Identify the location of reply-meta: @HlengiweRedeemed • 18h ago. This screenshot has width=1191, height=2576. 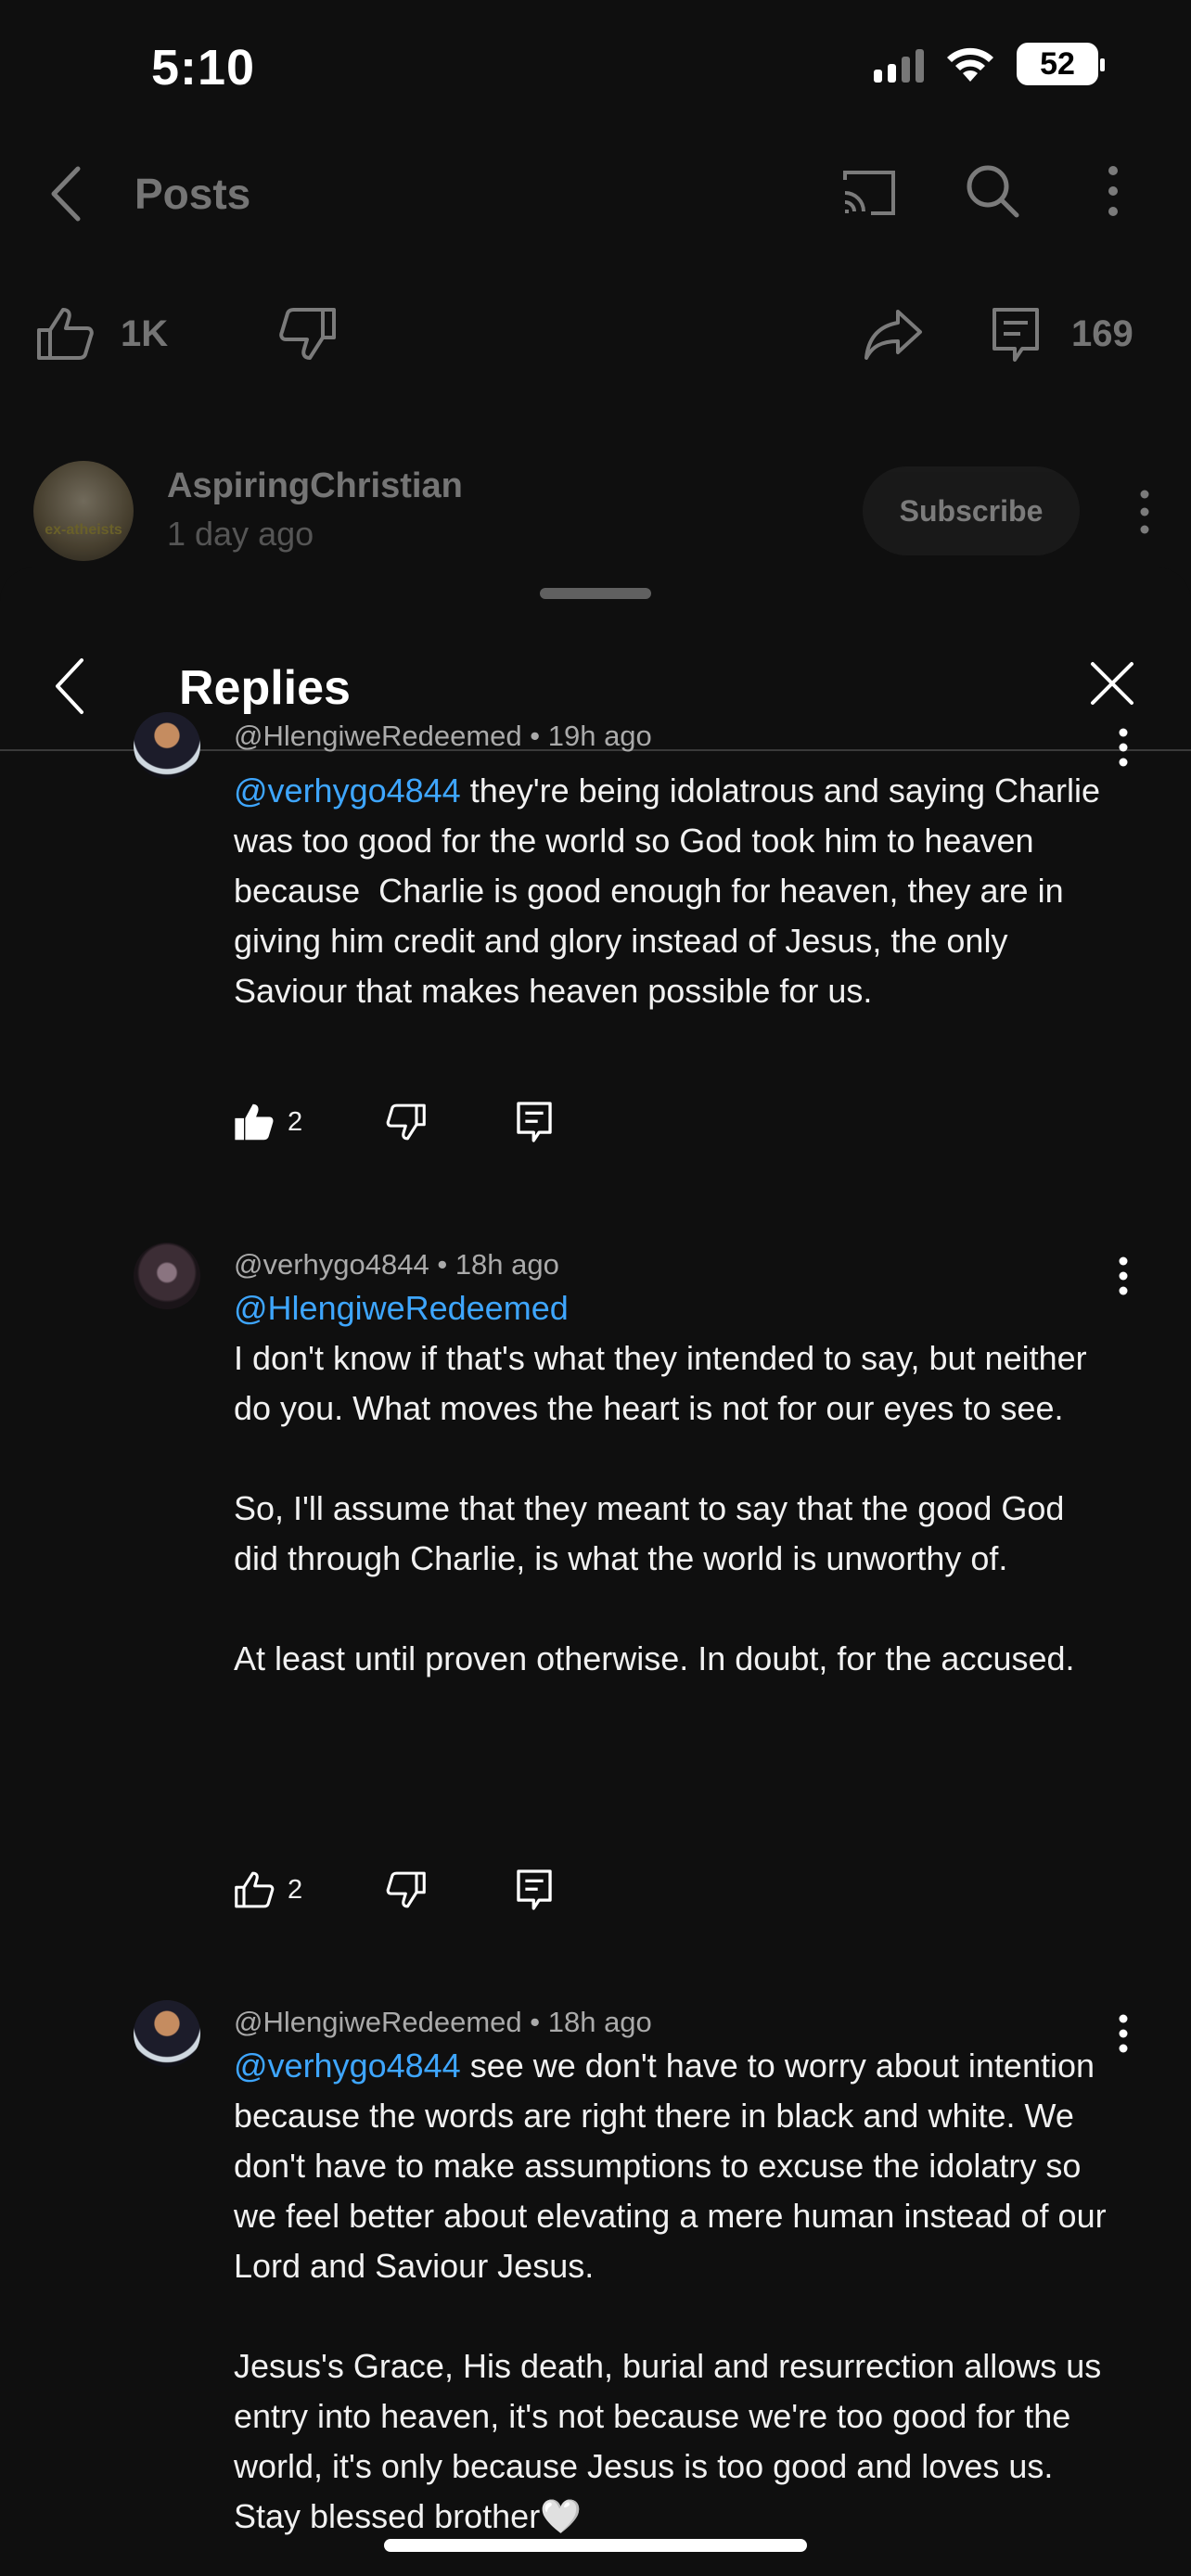
(443, 2022).